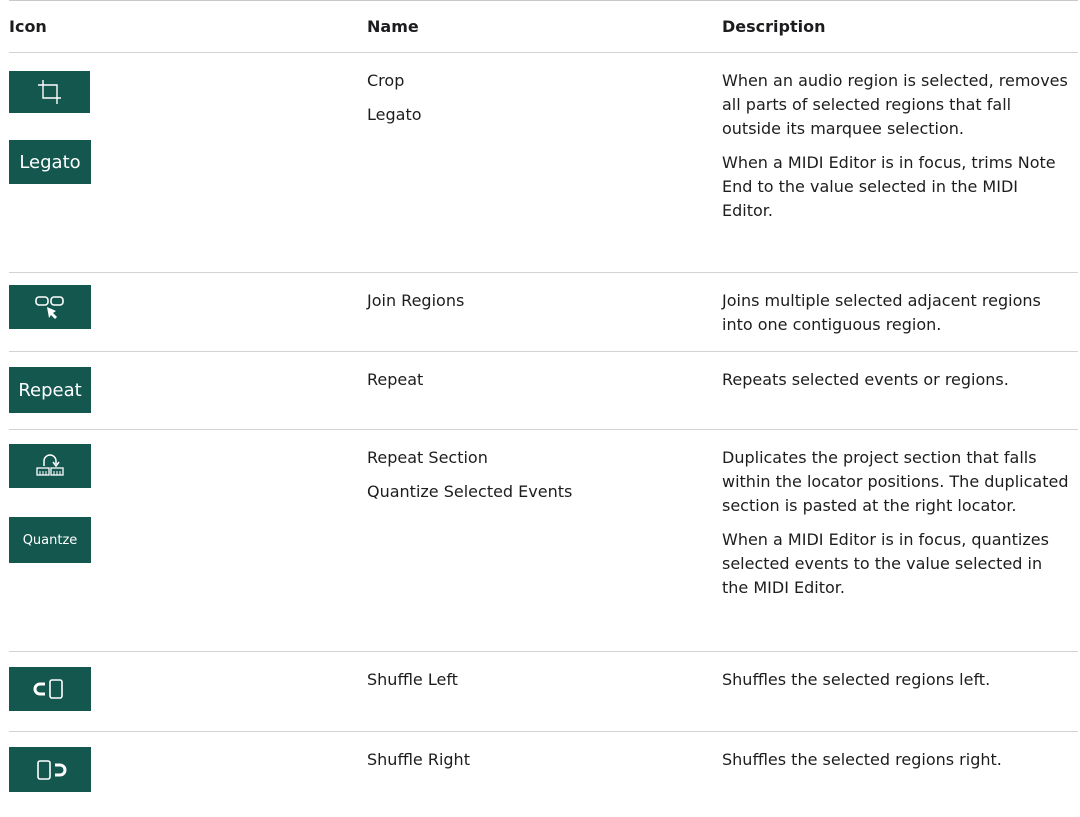  Describe the element at coordinates (28, 26) in the screenshot. I see `header-icon: Icon` at that location.